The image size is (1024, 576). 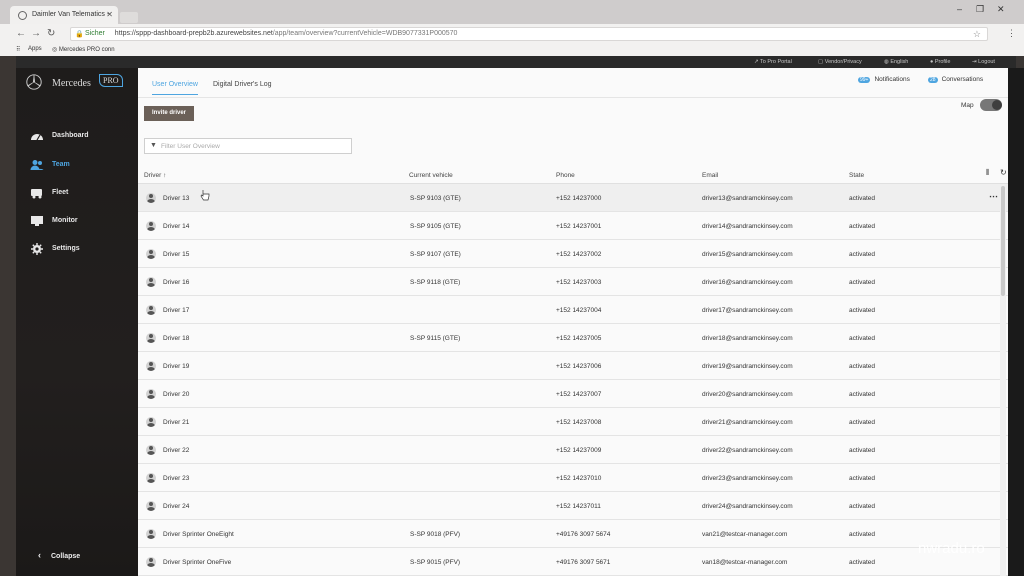 What do you see at coordinates (980, 9) in the screenshot?
I see `maximize-icon: ❐` at bounding box center [980, 9].